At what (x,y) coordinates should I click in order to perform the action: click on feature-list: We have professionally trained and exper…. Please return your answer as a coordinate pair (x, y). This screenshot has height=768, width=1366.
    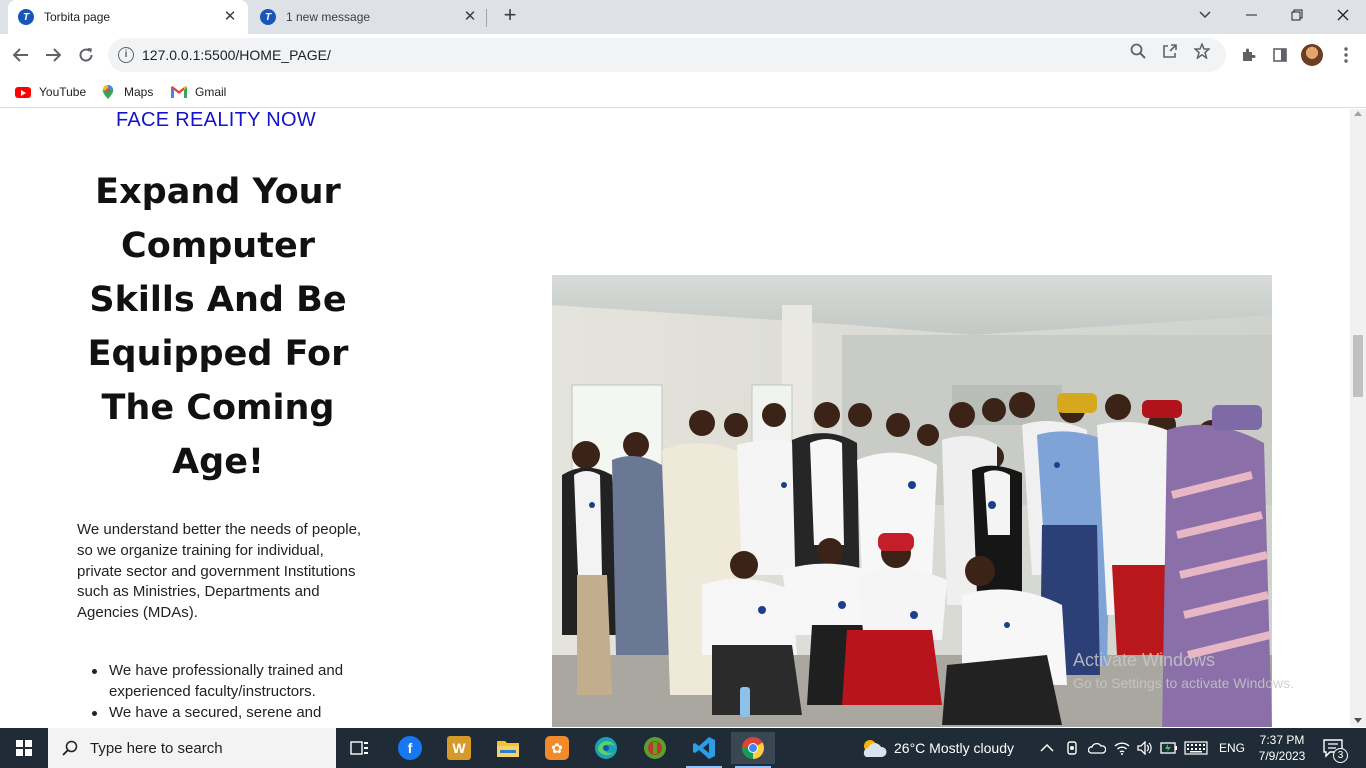
    Looking at the image, I should click on (235, 692).